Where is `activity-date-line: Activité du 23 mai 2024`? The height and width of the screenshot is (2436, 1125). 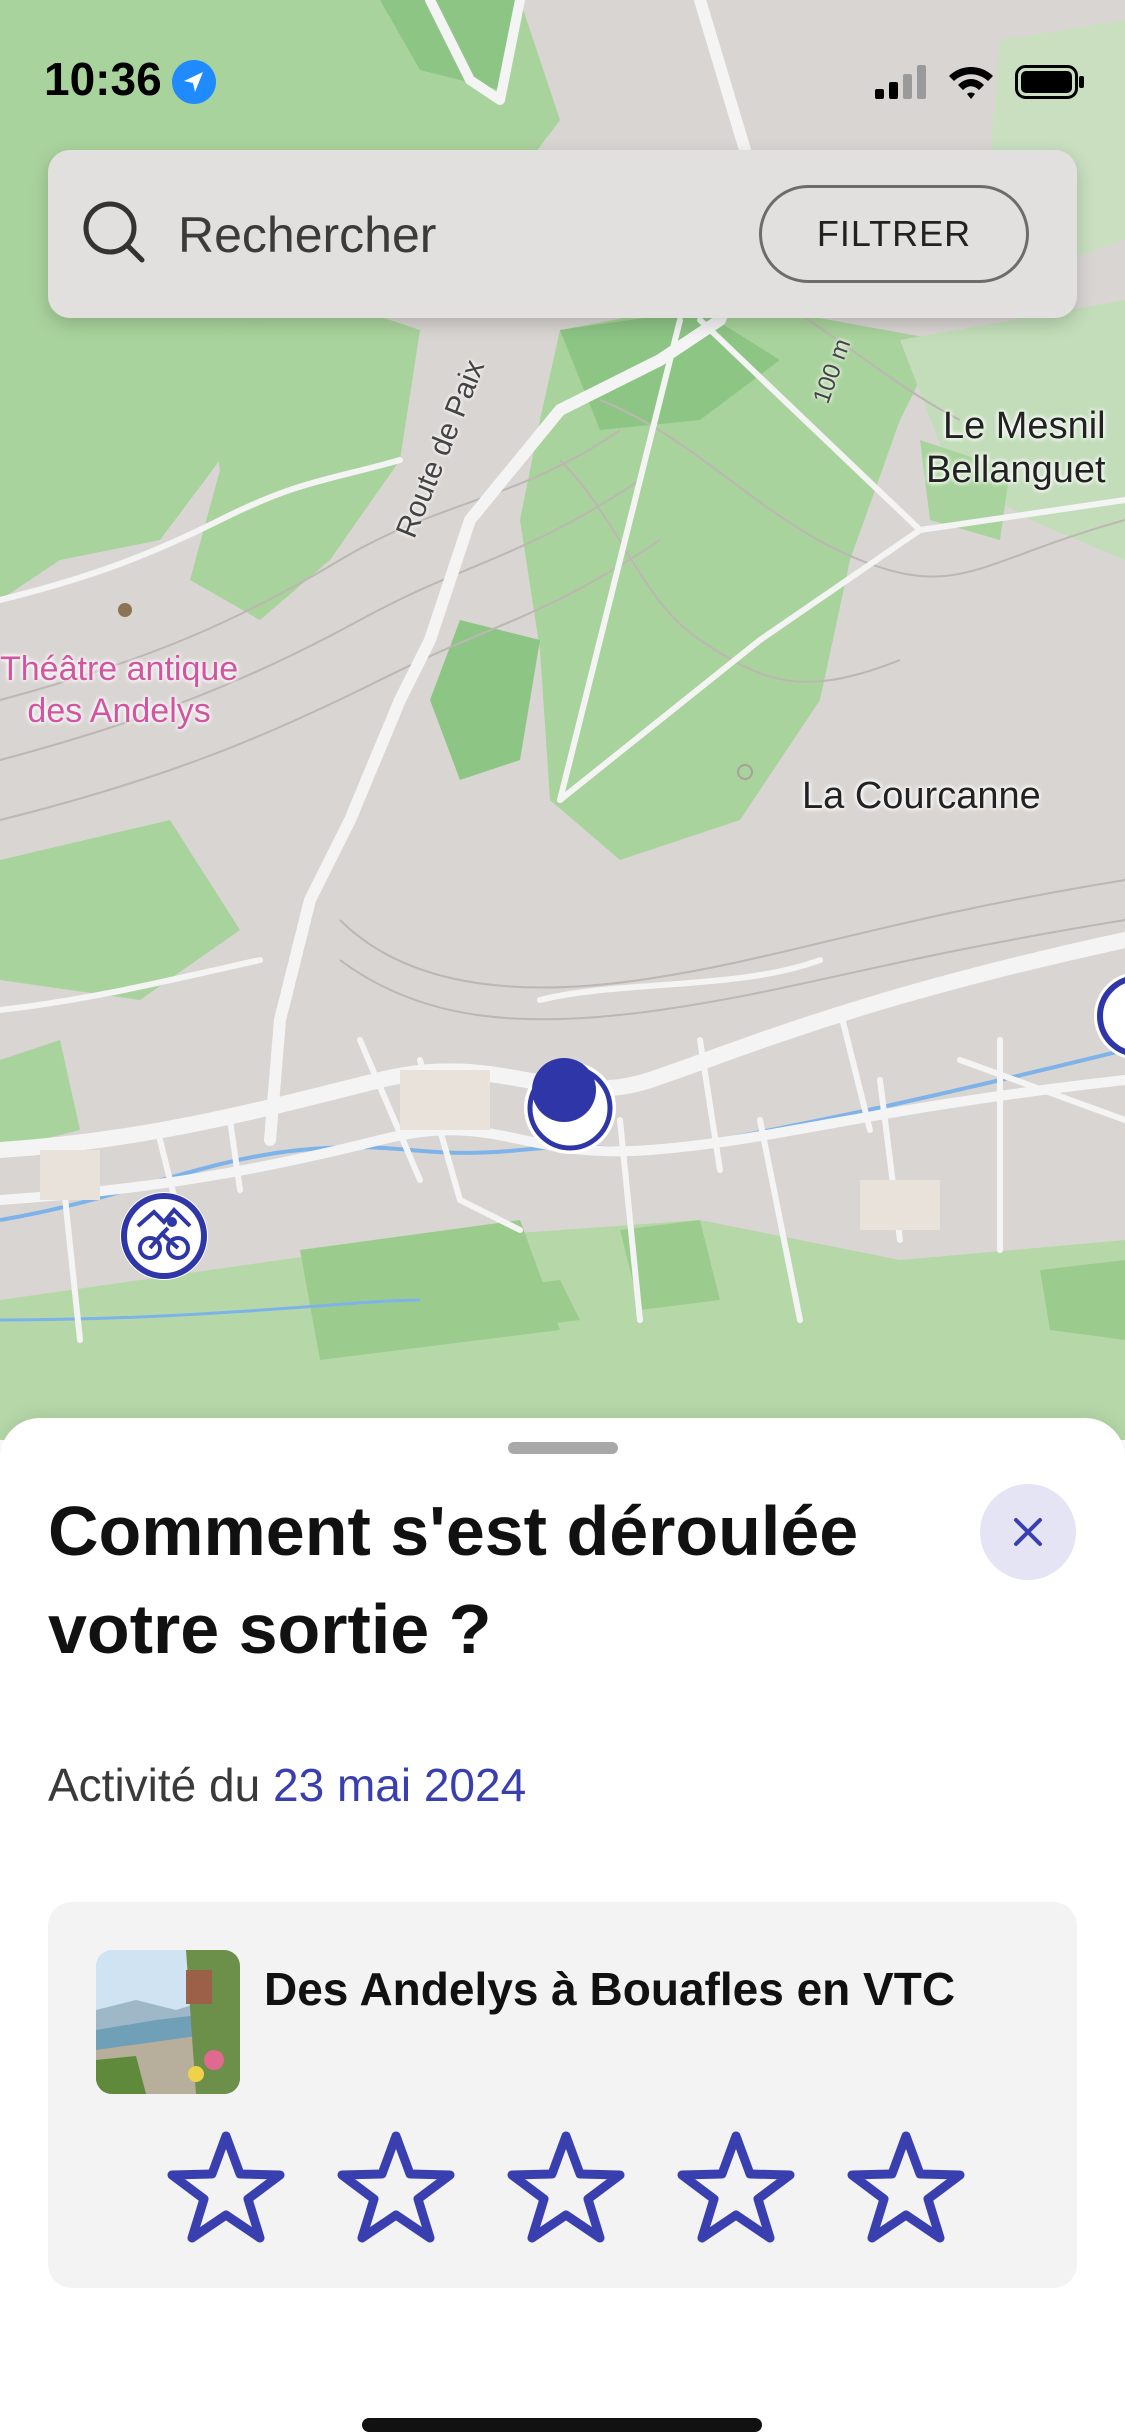 activity-date-line: Activité du 23 mai 2024 is located at coordinates (287, 1785).